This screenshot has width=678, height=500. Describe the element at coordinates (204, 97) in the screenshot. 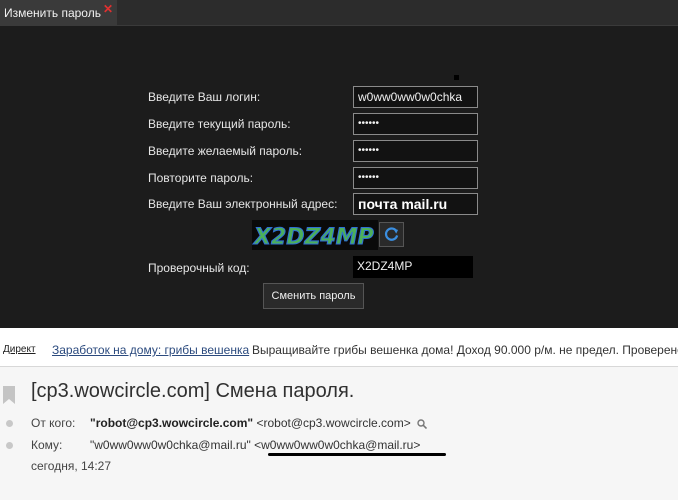

I see `login-label: Введите Ваш логин:` at that location.